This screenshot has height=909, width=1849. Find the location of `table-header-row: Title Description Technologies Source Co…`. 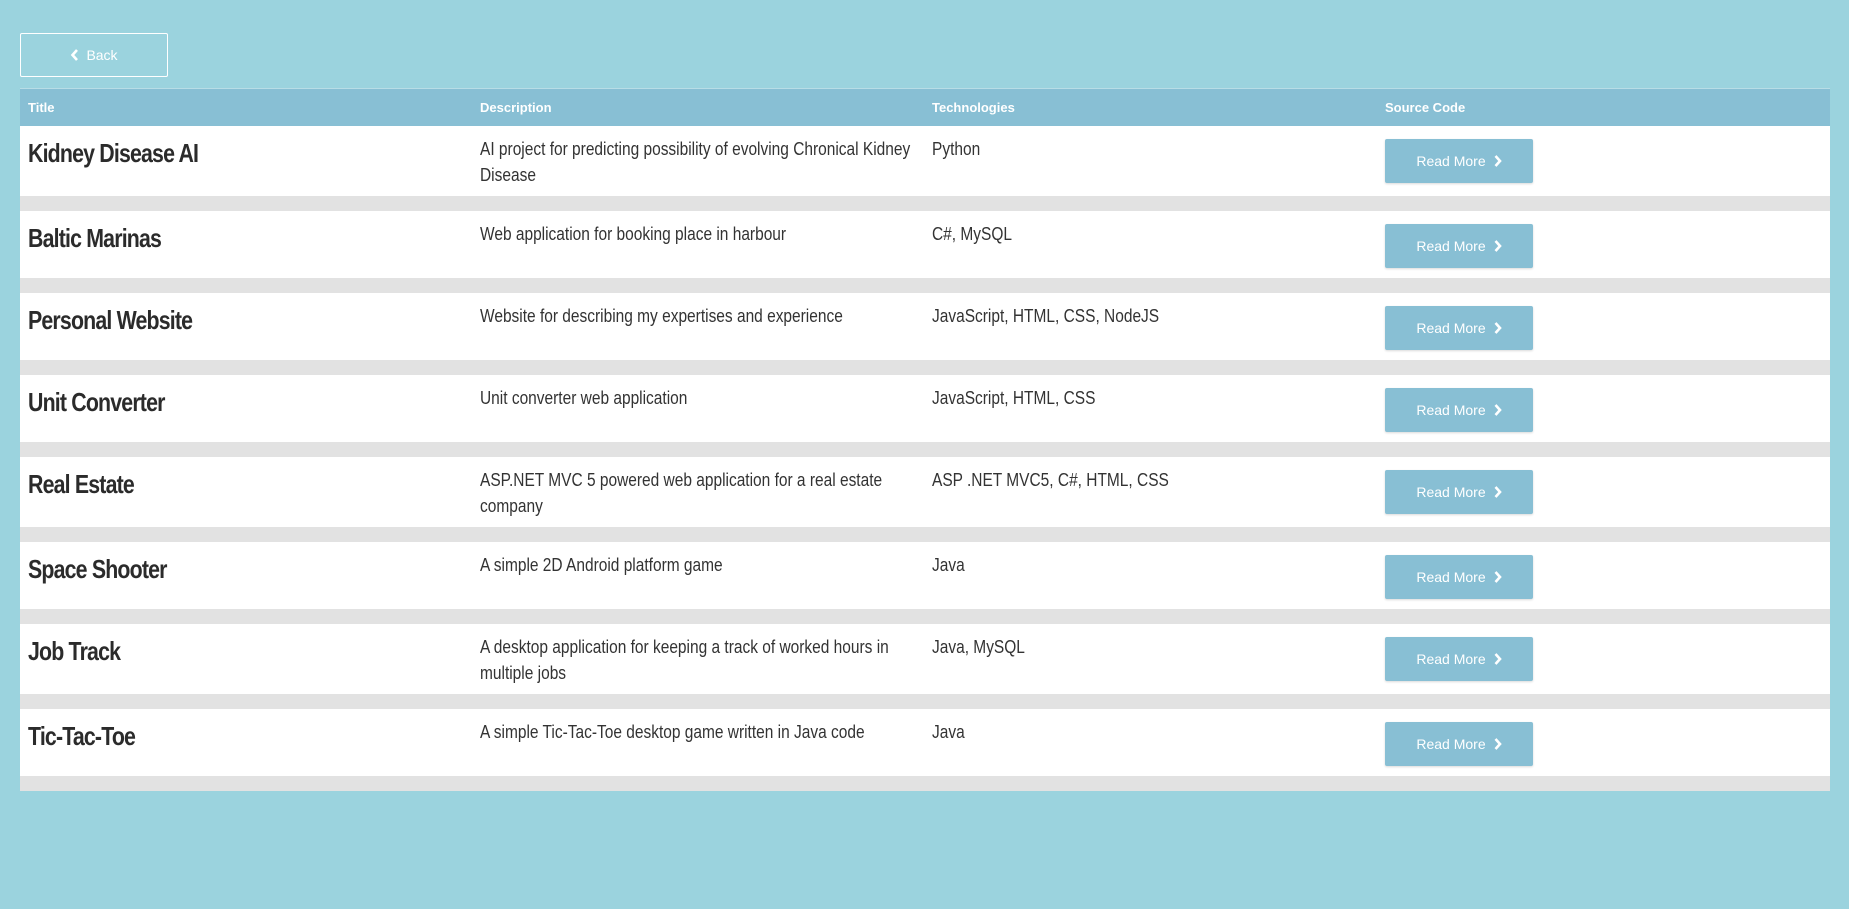

table-header-row: Title Description Technologies Source Co… is located at coordinates (925, 107).